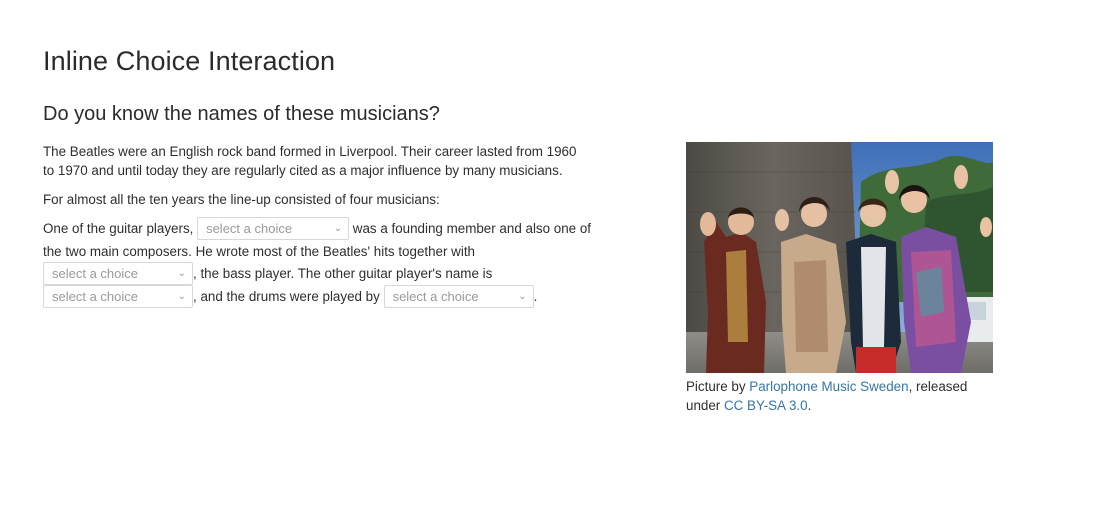  I want to click on caption-author-link: Parlophone Music Sweden, so click(828, 386).